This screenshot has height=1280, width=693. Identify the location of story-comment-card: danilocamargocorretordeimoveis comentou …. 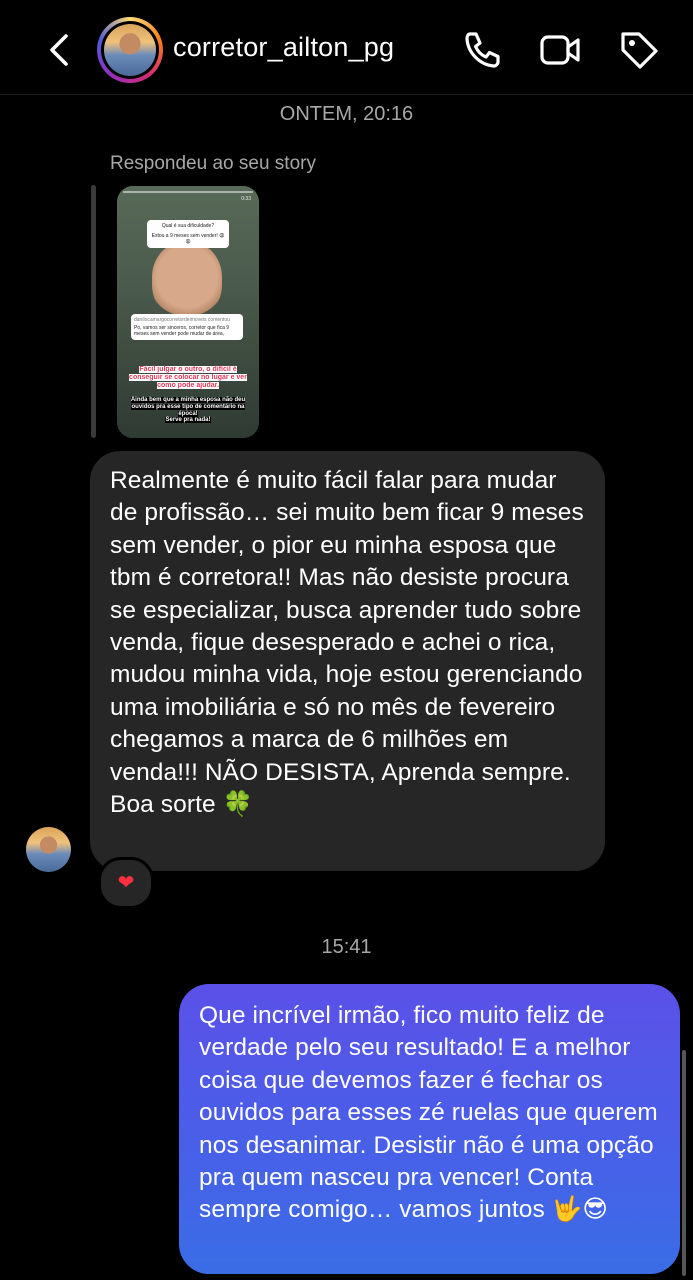
(187, 327).